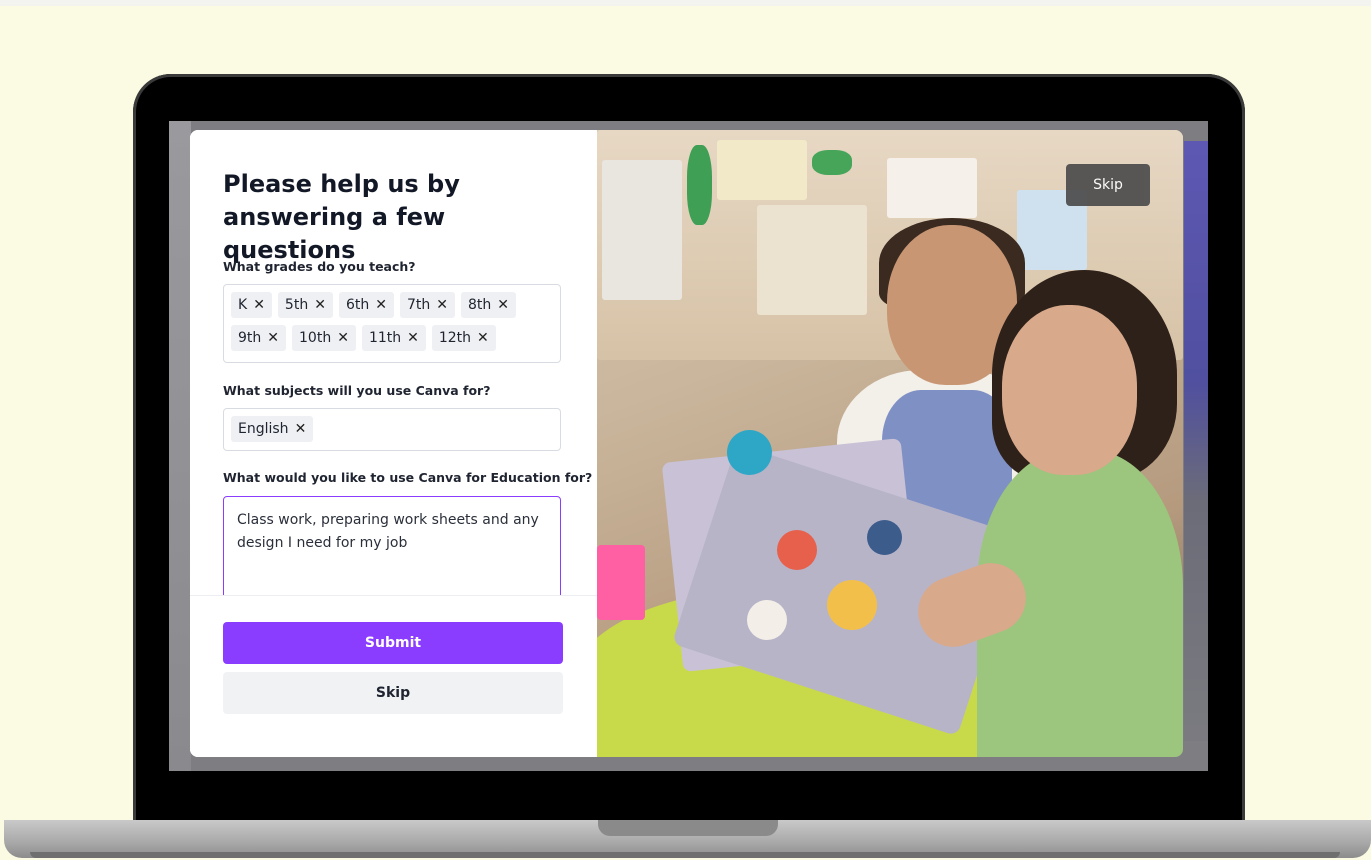 This screenshot has height=860, width=1371. I want to click on grades-multiselect: K ✕ 5th ✕ 6th ✕ 7th ✕ 8th ✕ 9th ✕ 10th ✕ 11th ✕ 12th ✕, so click(392, 323).